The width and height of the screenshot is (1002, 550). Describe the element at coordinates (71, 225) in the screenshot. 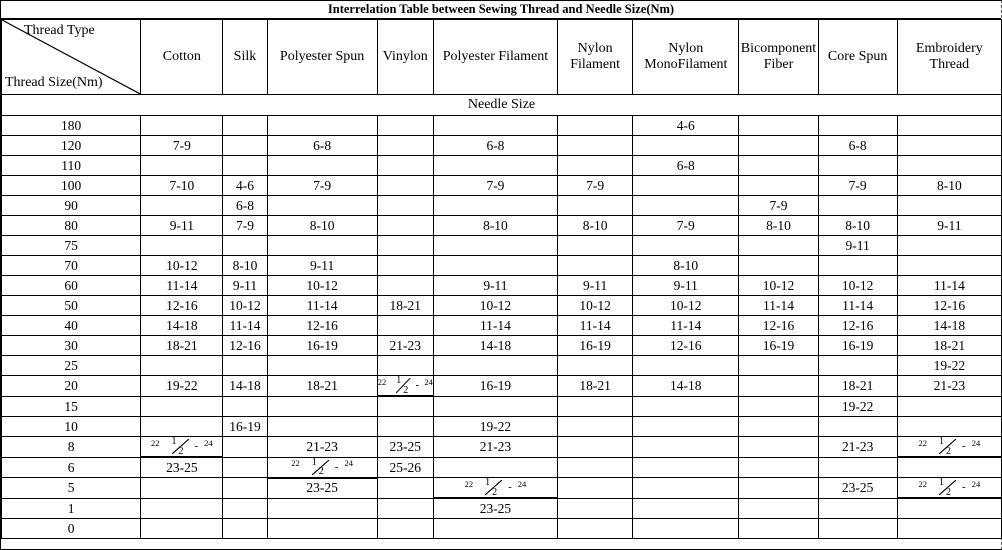

I see `row-header-thread-size: 80` at that location.